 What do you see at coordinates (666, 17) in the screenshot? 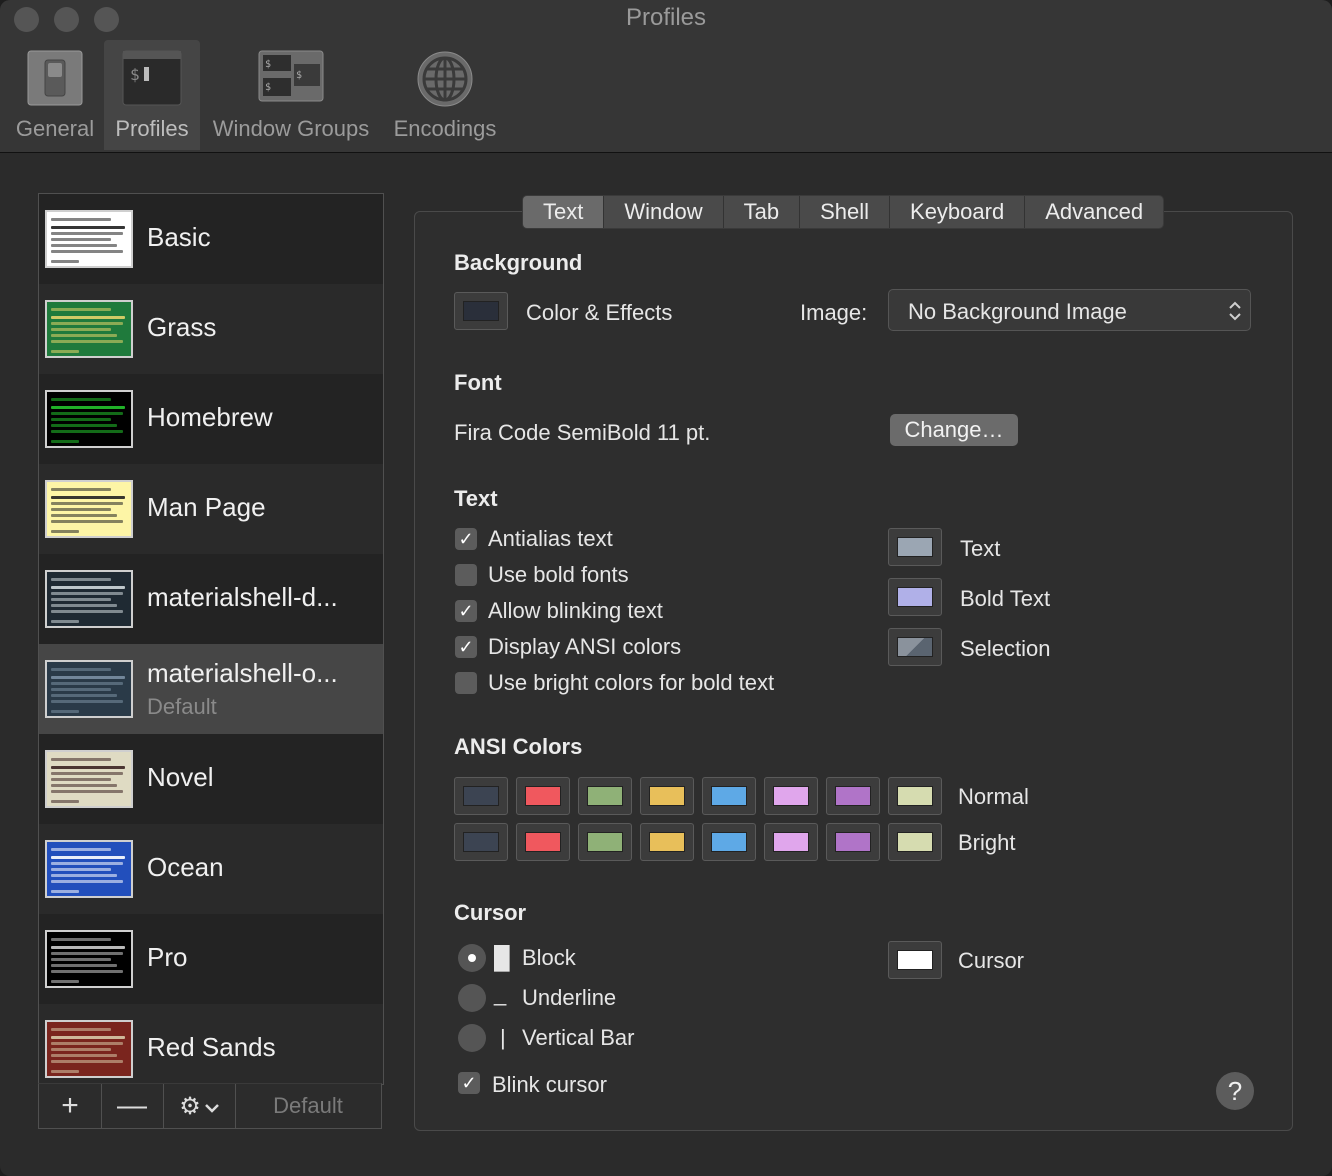
I see `window-title: Profiles` at bounding box center [666, 17].